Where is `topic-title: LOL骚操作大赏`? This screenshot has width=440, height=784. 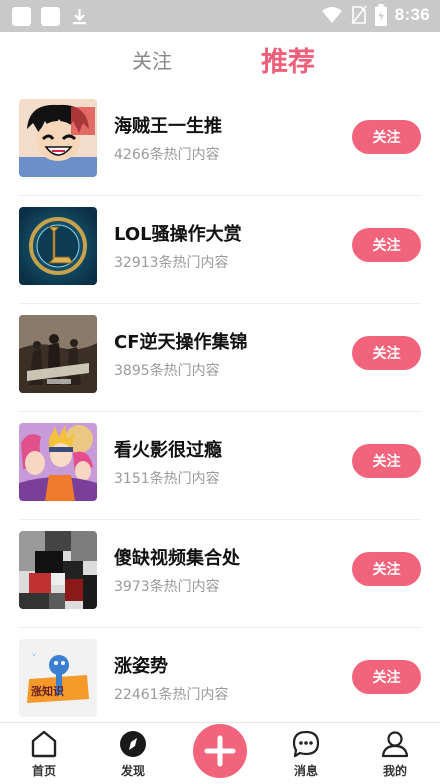 topic-title: LOL骚操作大赏 is located at coordinates (178, 234).